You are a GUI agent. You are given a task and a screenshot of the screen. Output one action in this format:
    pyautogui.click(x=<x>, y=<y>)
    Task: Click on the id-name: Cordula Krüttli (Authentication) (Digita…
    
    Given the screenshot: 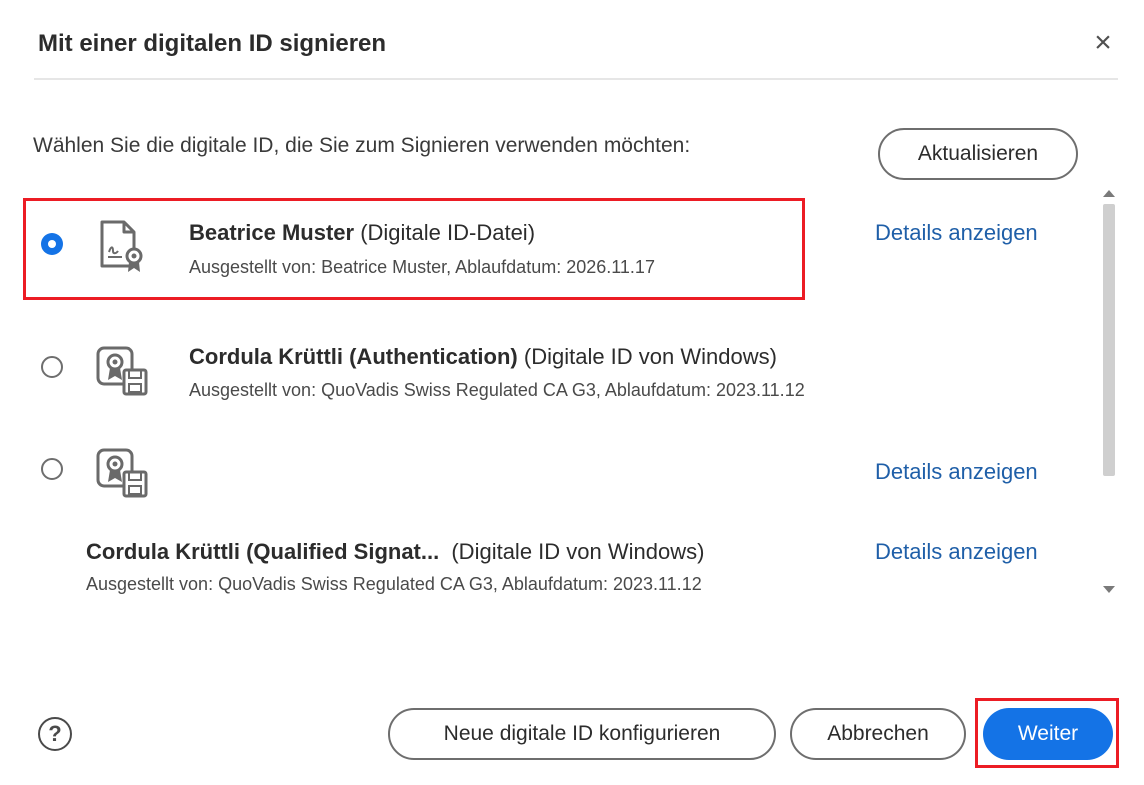 What is the action you would take?
    pyautogui.click(x=483, y=357)
    